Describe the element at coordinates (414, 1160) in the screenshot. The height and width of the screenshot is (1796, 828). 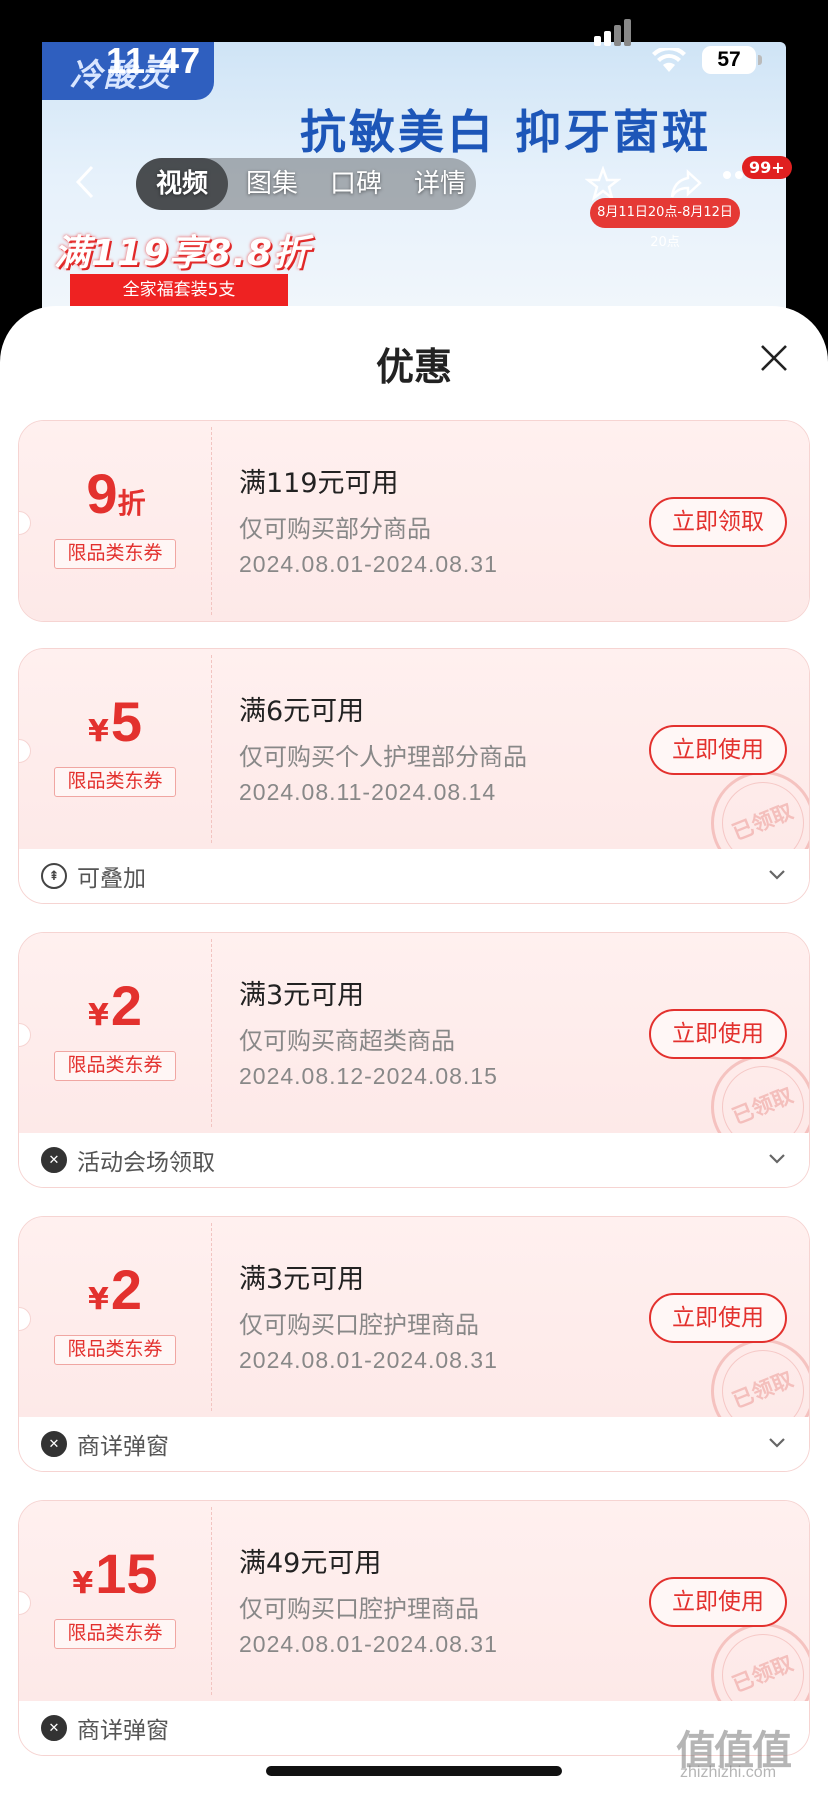
I see `coupon-footer: ✕ 活动会场领取` at that location.